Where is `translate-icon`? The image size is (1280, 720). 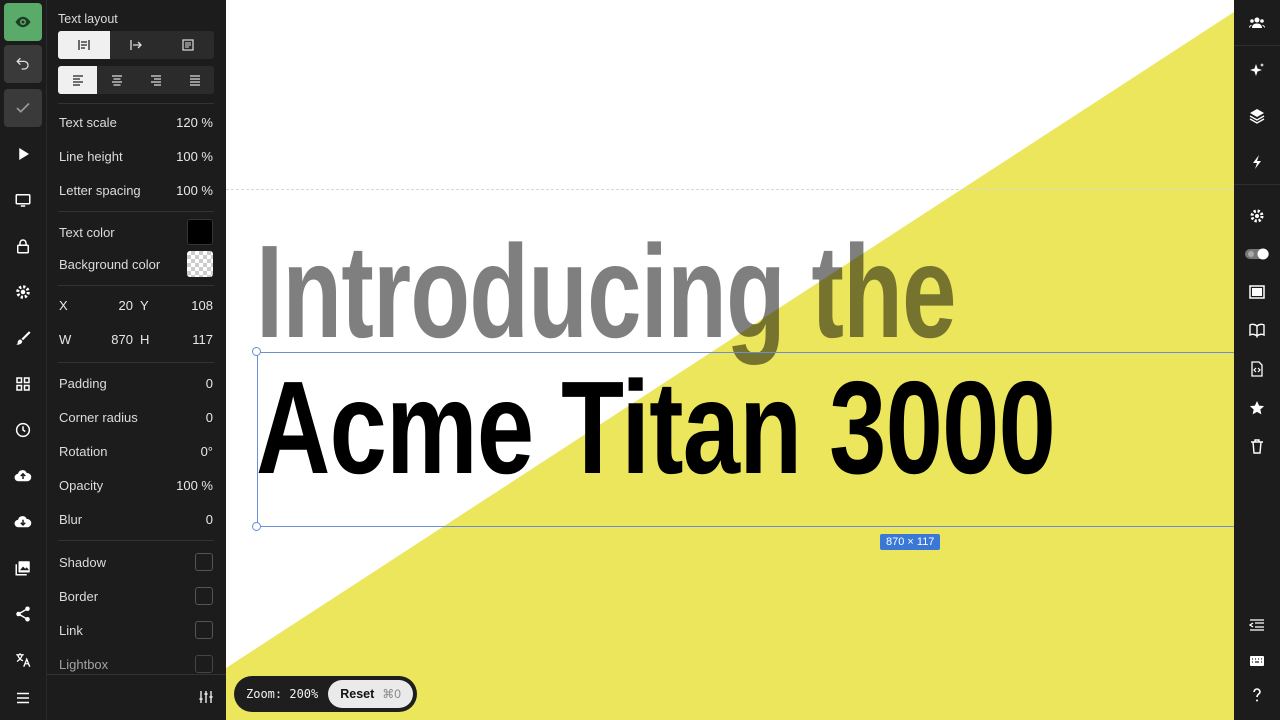
translate-icon is located at coordinates (23, 660).